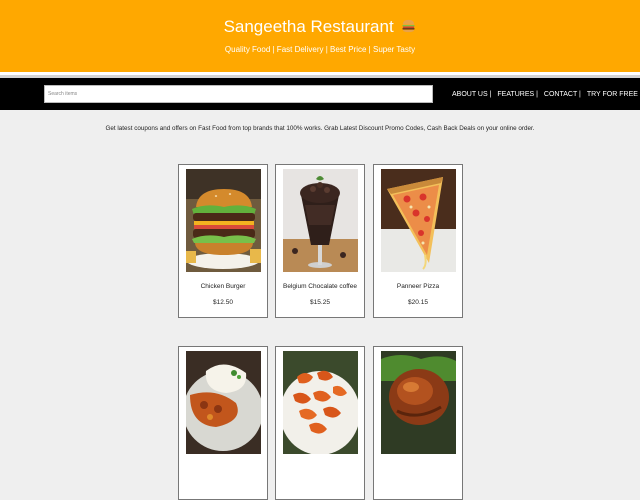 The height and width of the screenshot is (500, 640). What do you see at coordinates (320, 402) in the screenshot?
I see `fried-shrimp-photo` at bounding box center [320, 402].